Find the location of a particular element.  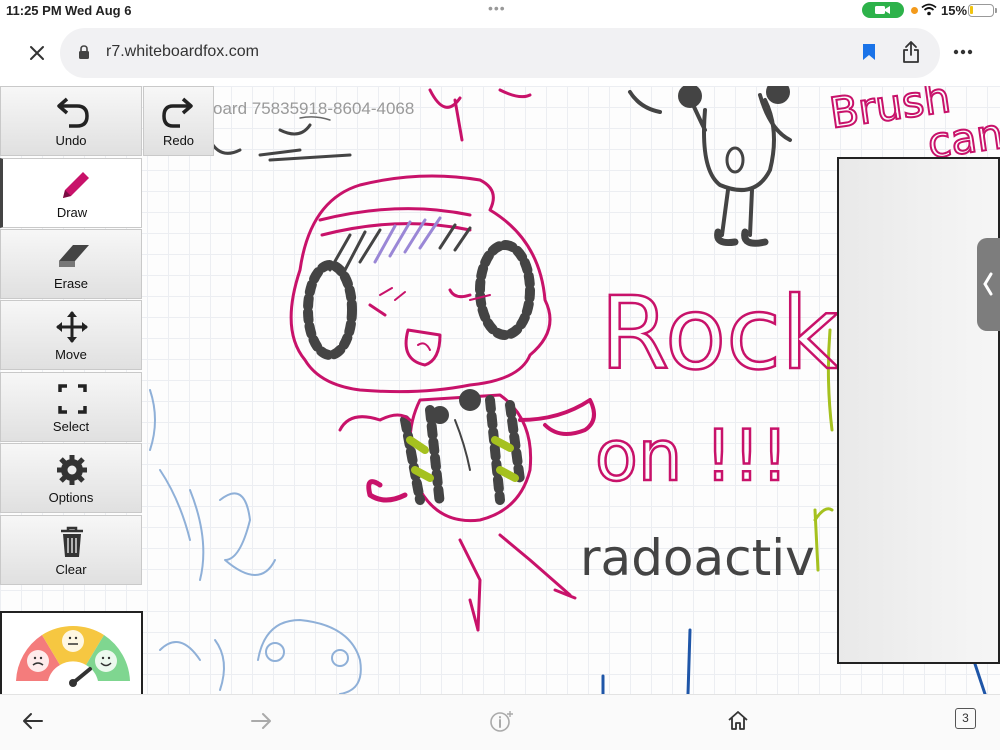

mood-gauge-icon is located at coordinates (73, 656).